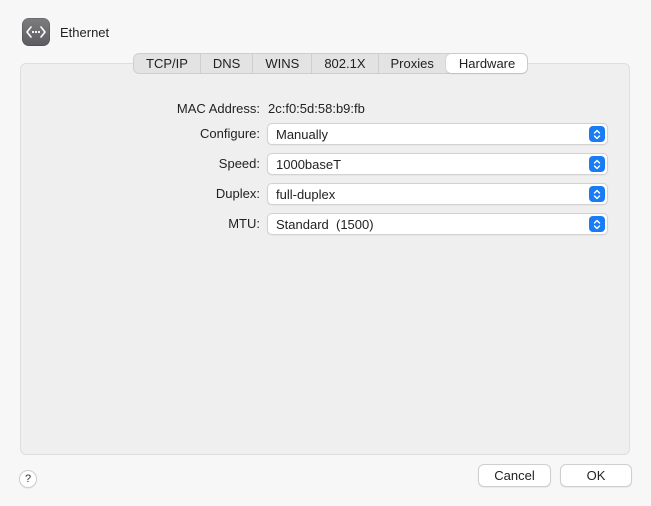  What do you see at coordinates (437, 224) in the screenshot?
I see `mtu-select: Standard (1500)` at bounding box center [437, 224].